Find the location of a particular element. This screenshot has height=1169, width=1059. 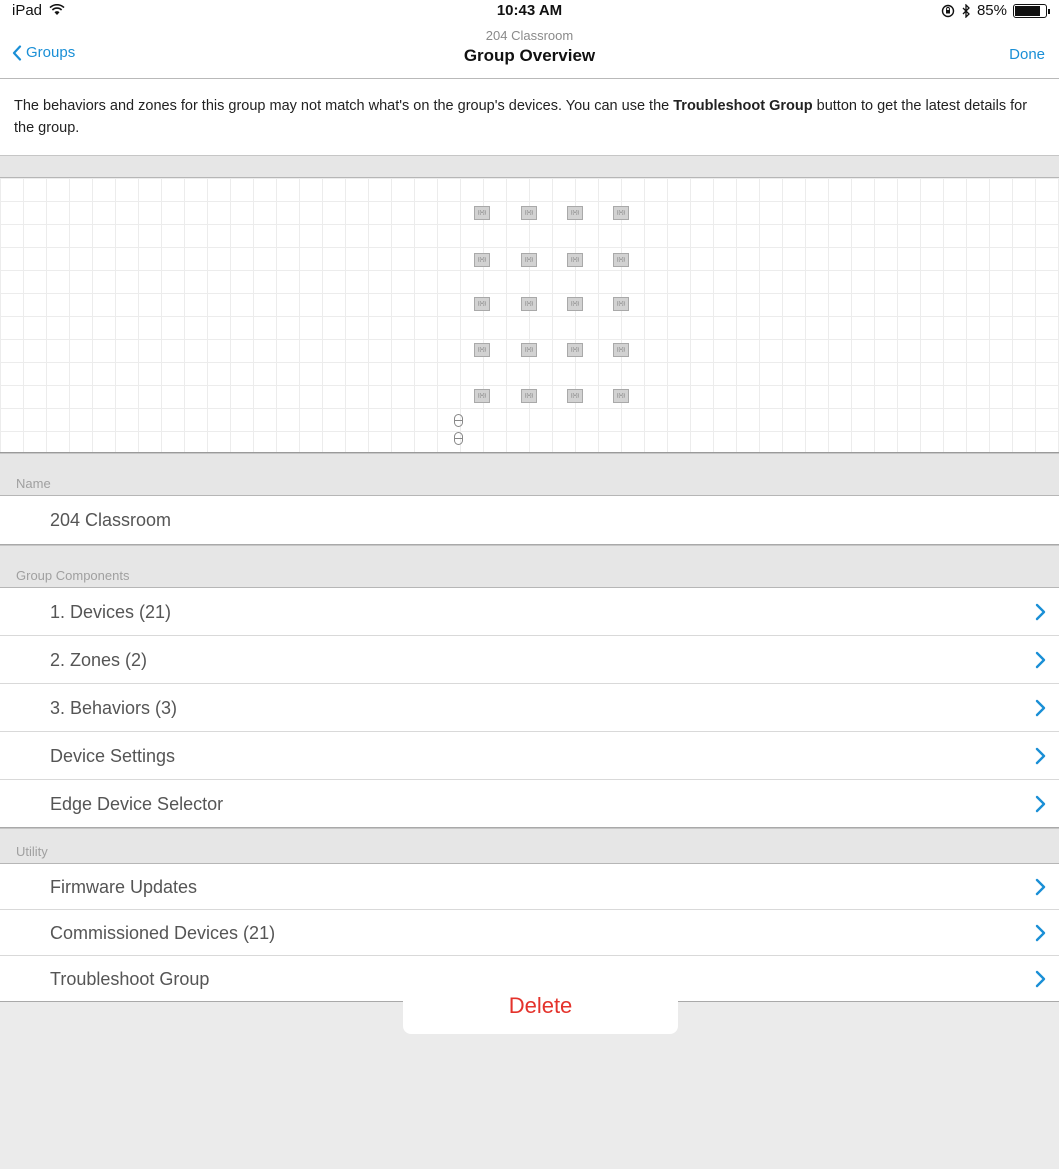

nav-subtitle: 204 Classroom is located at coordinates (529, 35).